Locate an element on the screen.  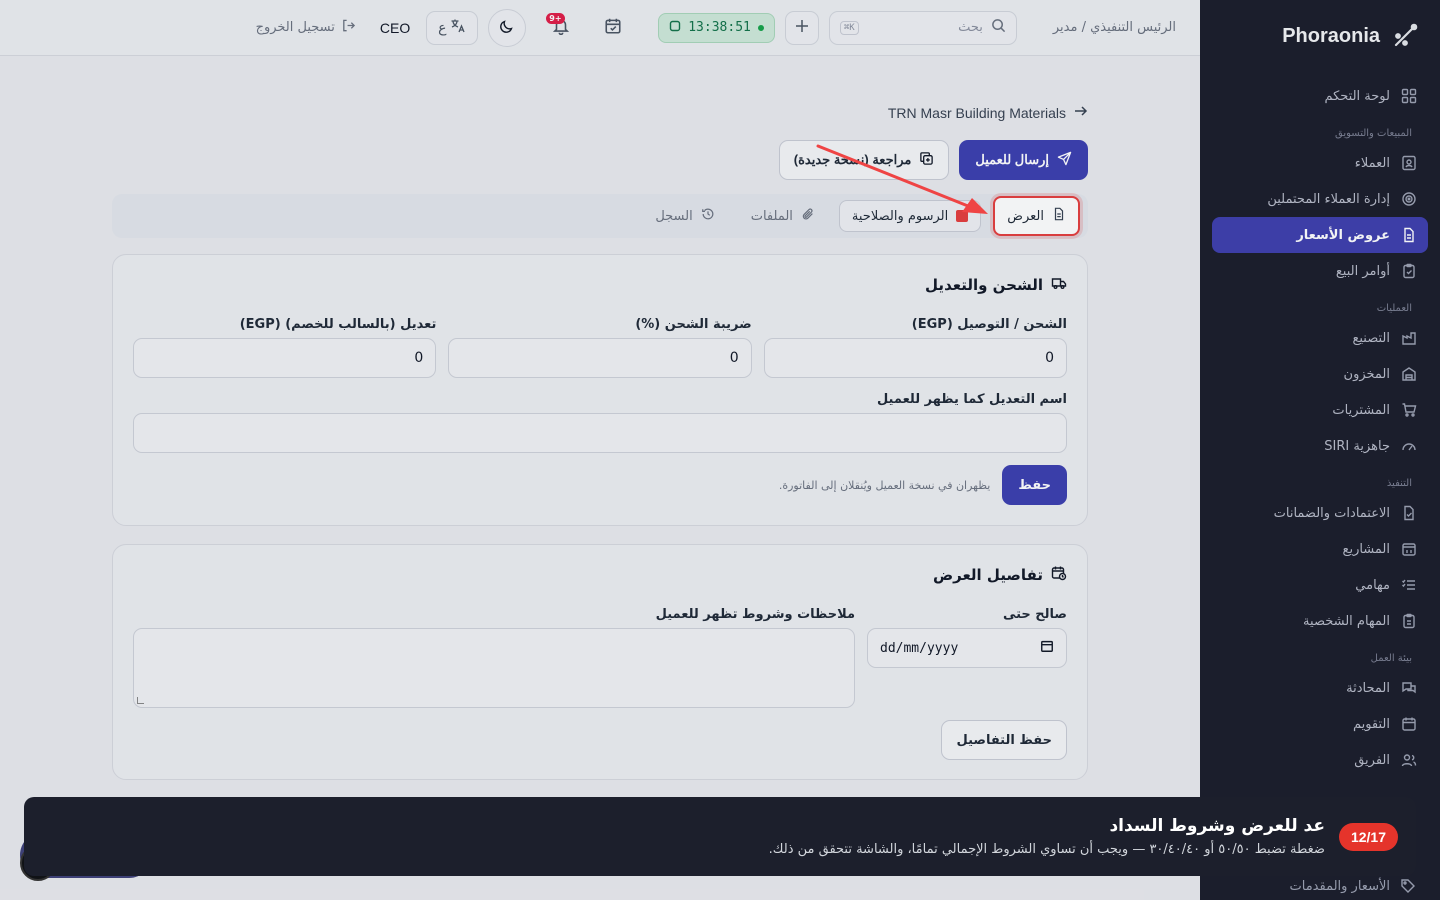
notes-field: ملاحظات وشروط تظهر للعميل is located at coordinates (494, 657).